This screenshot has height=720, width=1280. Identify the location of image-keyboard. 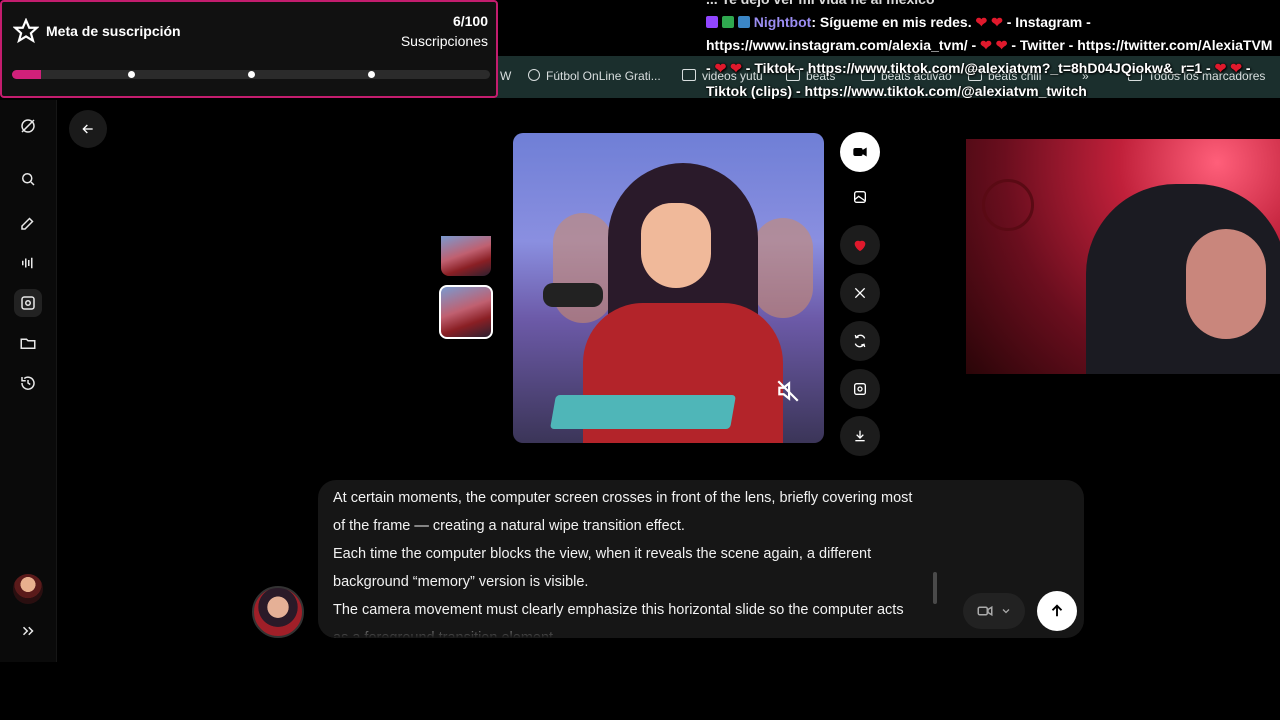
(643, 412).